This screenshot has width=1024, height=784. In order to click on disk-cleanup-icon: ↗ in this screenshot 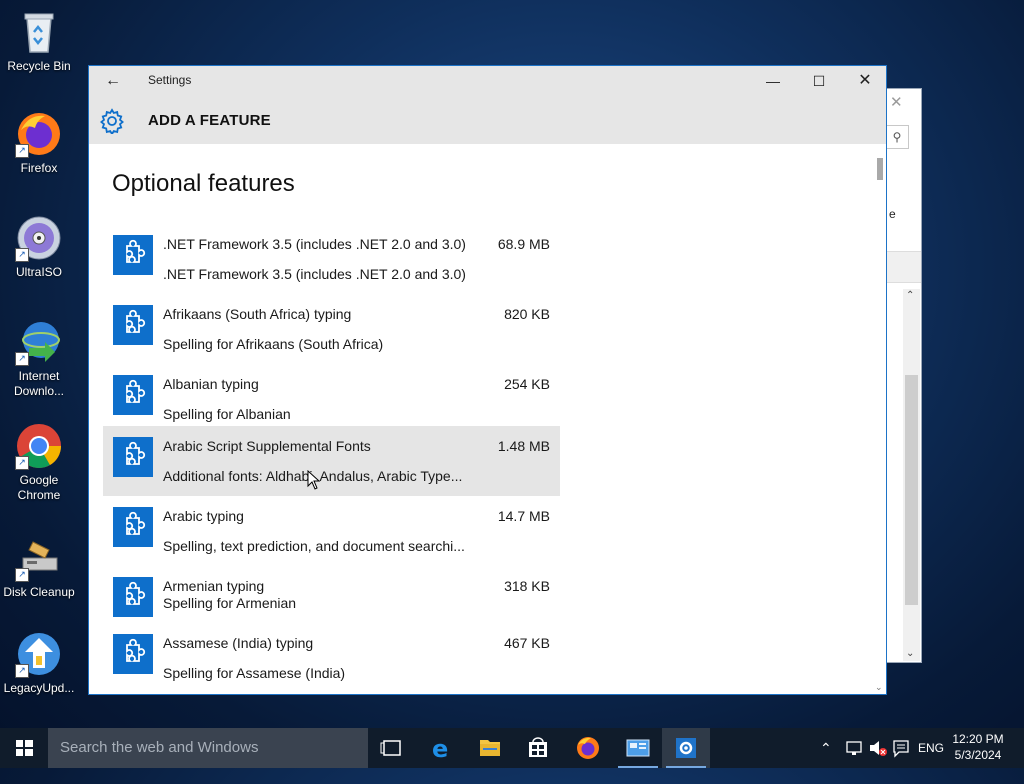, I will do `click(39, 558)`.